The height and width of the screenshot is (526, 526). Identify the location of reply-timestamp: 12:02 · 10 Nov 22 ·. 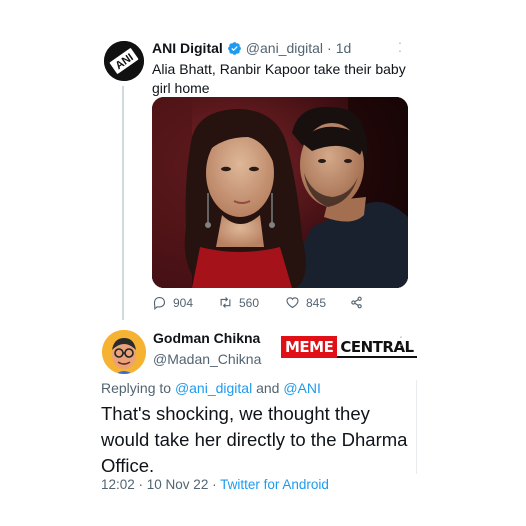
(159, 484).